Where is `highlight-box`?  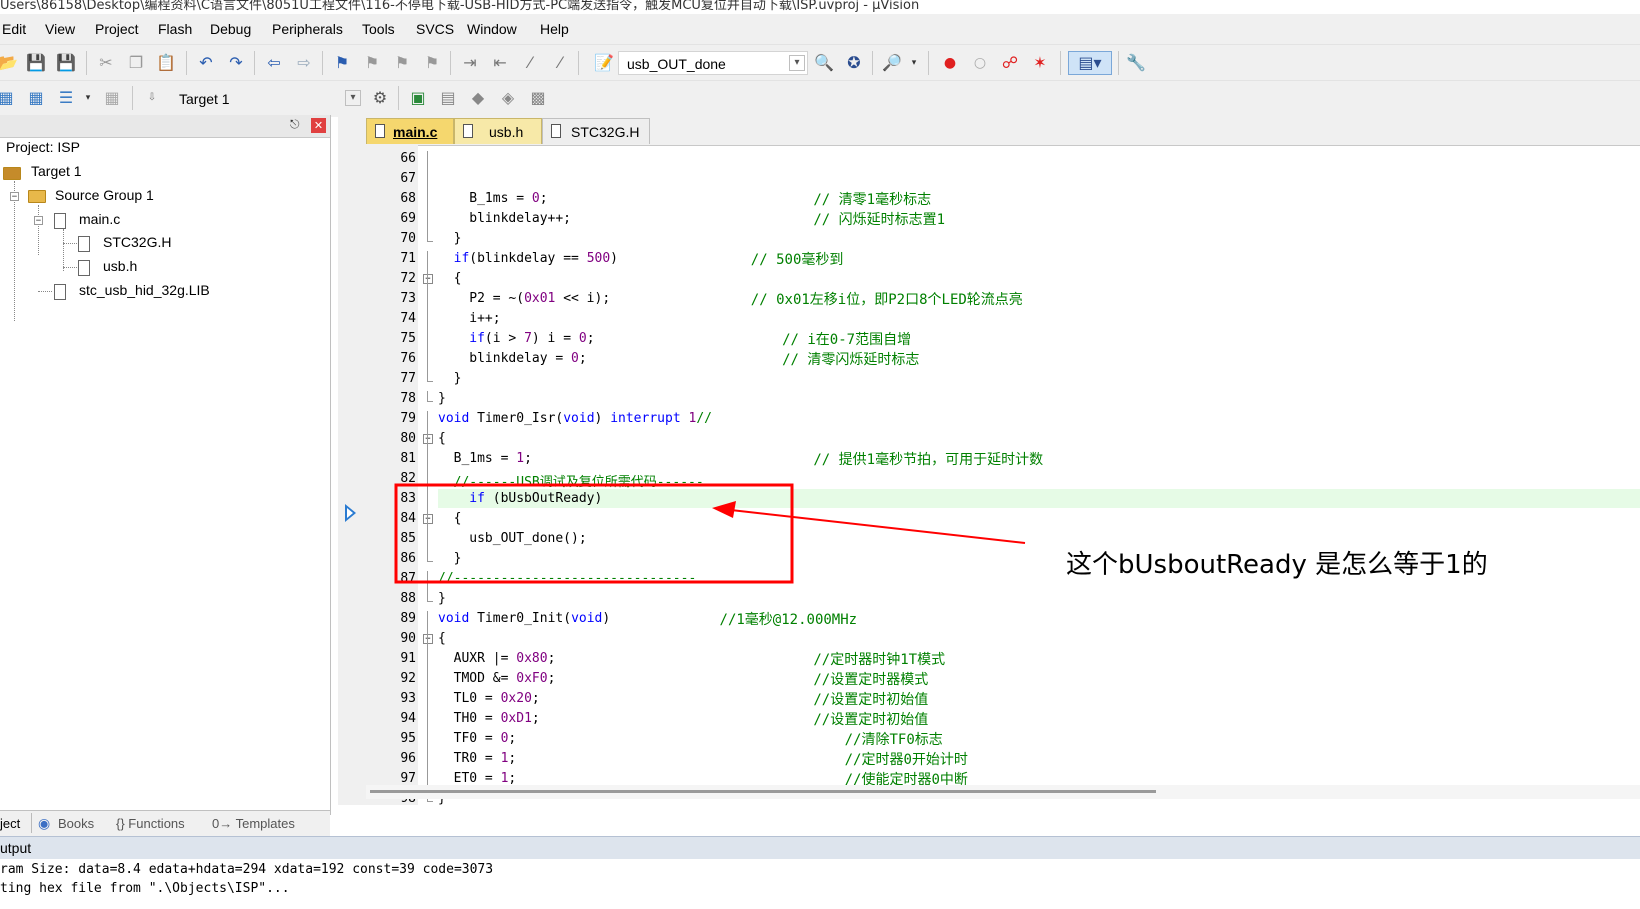
highlight-box is located at coordinates (594, 533).